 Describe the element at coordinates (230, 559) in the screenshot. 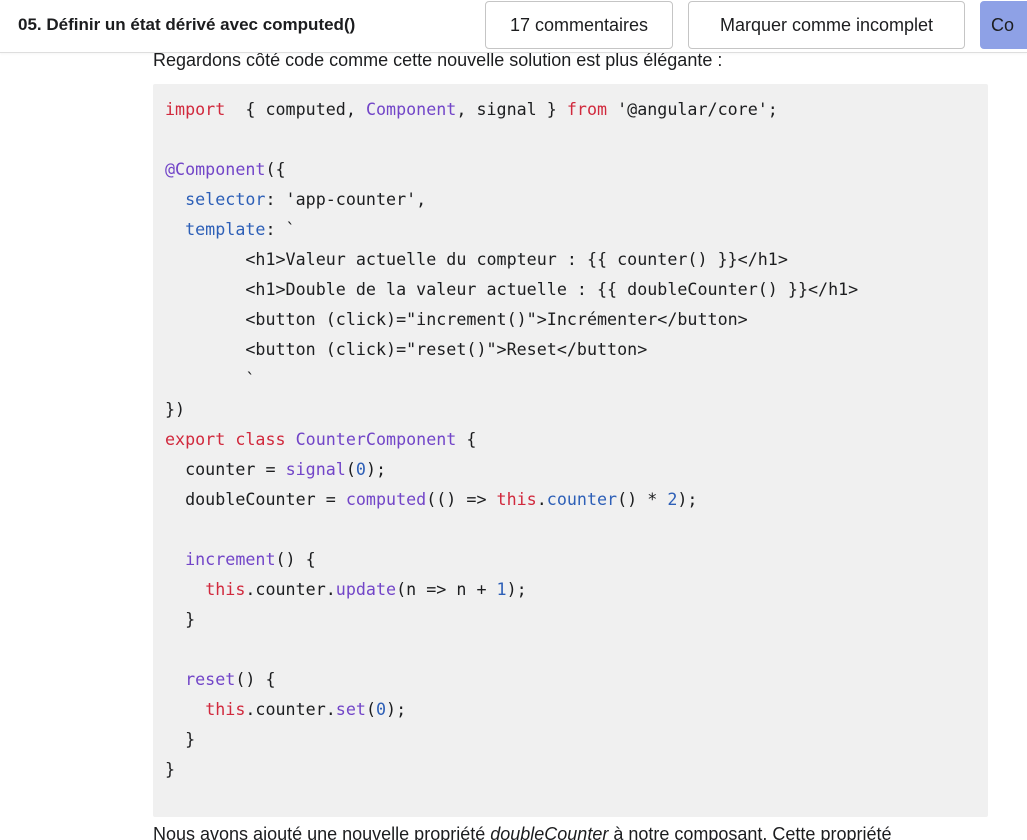

I see `code-token: increment` at that location.